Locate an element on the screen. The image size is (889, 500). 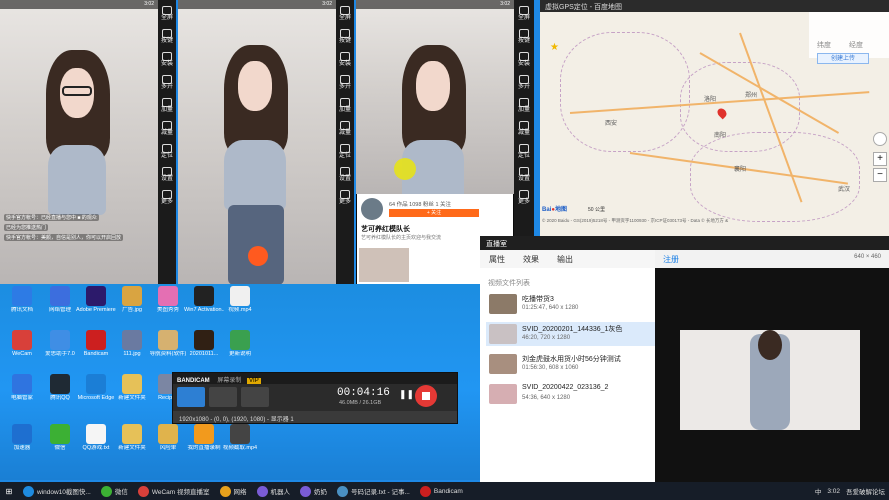
tab-latitude: 纬度 is located at coordinates (824, 45).